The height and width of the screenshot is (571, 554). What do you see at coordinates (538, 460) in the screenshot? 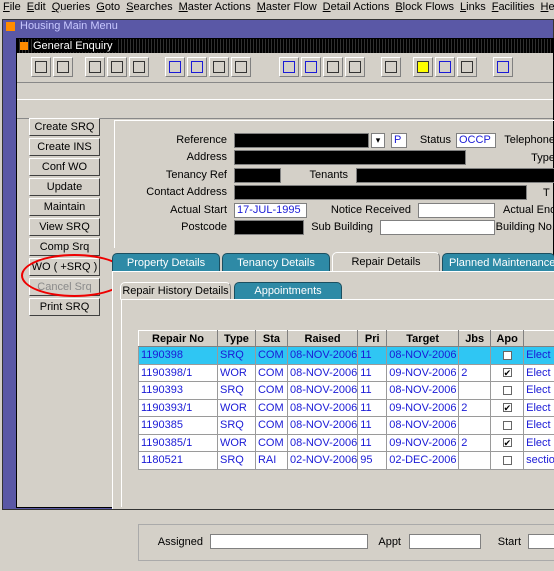
I see `cell-description: sectio` at bounding box center [538, 460].